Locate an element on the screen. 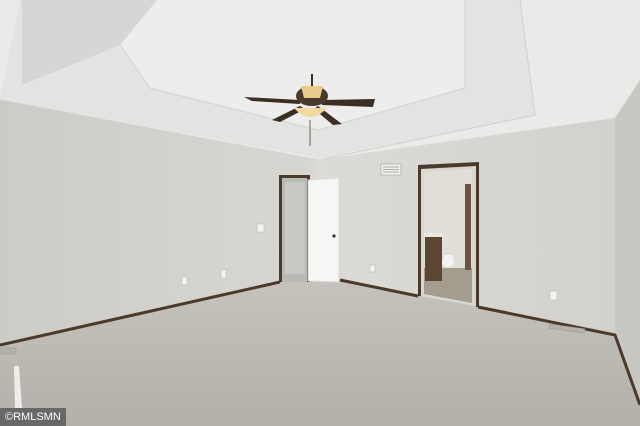 The height and width of the screenshot is (426, 640). vanity-cabinet is located at coordinates (433, 258).